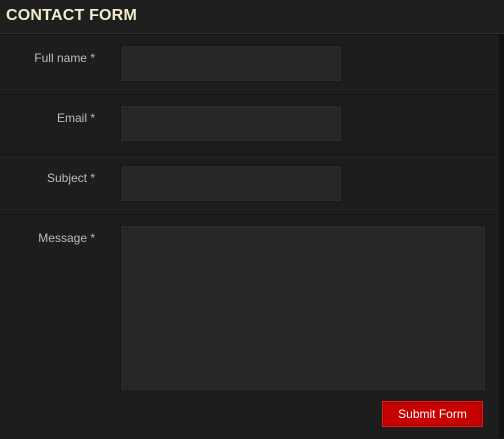  I want to click on full-name-row: Full name *, so click(249, 64).